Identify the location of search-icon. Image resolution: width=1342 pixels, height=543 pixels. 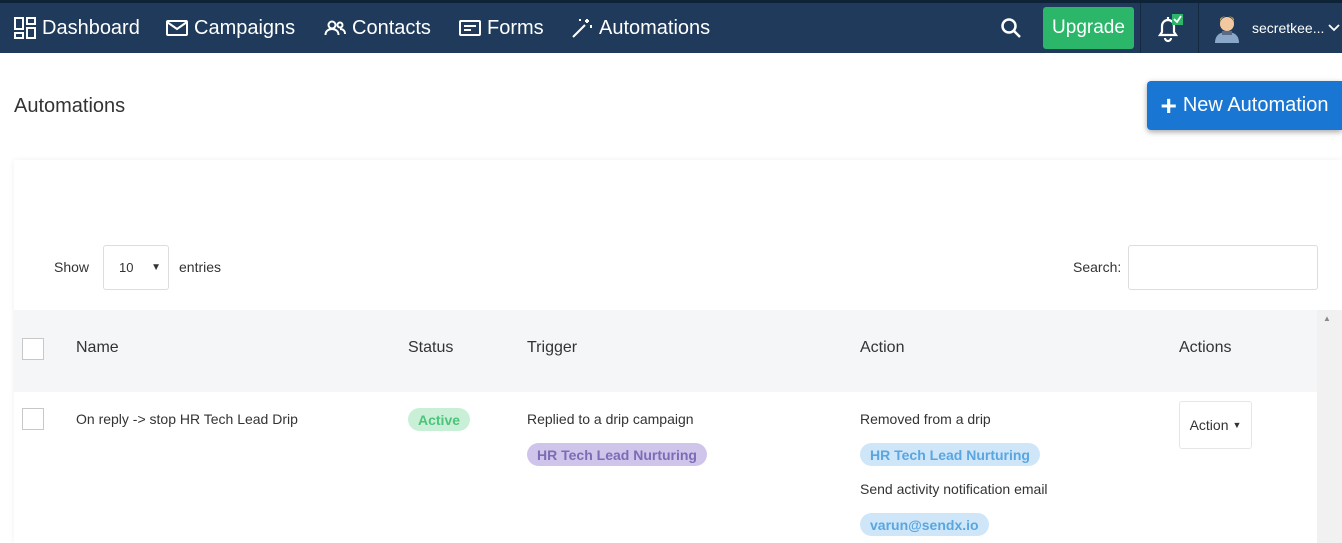
(1011, 28).